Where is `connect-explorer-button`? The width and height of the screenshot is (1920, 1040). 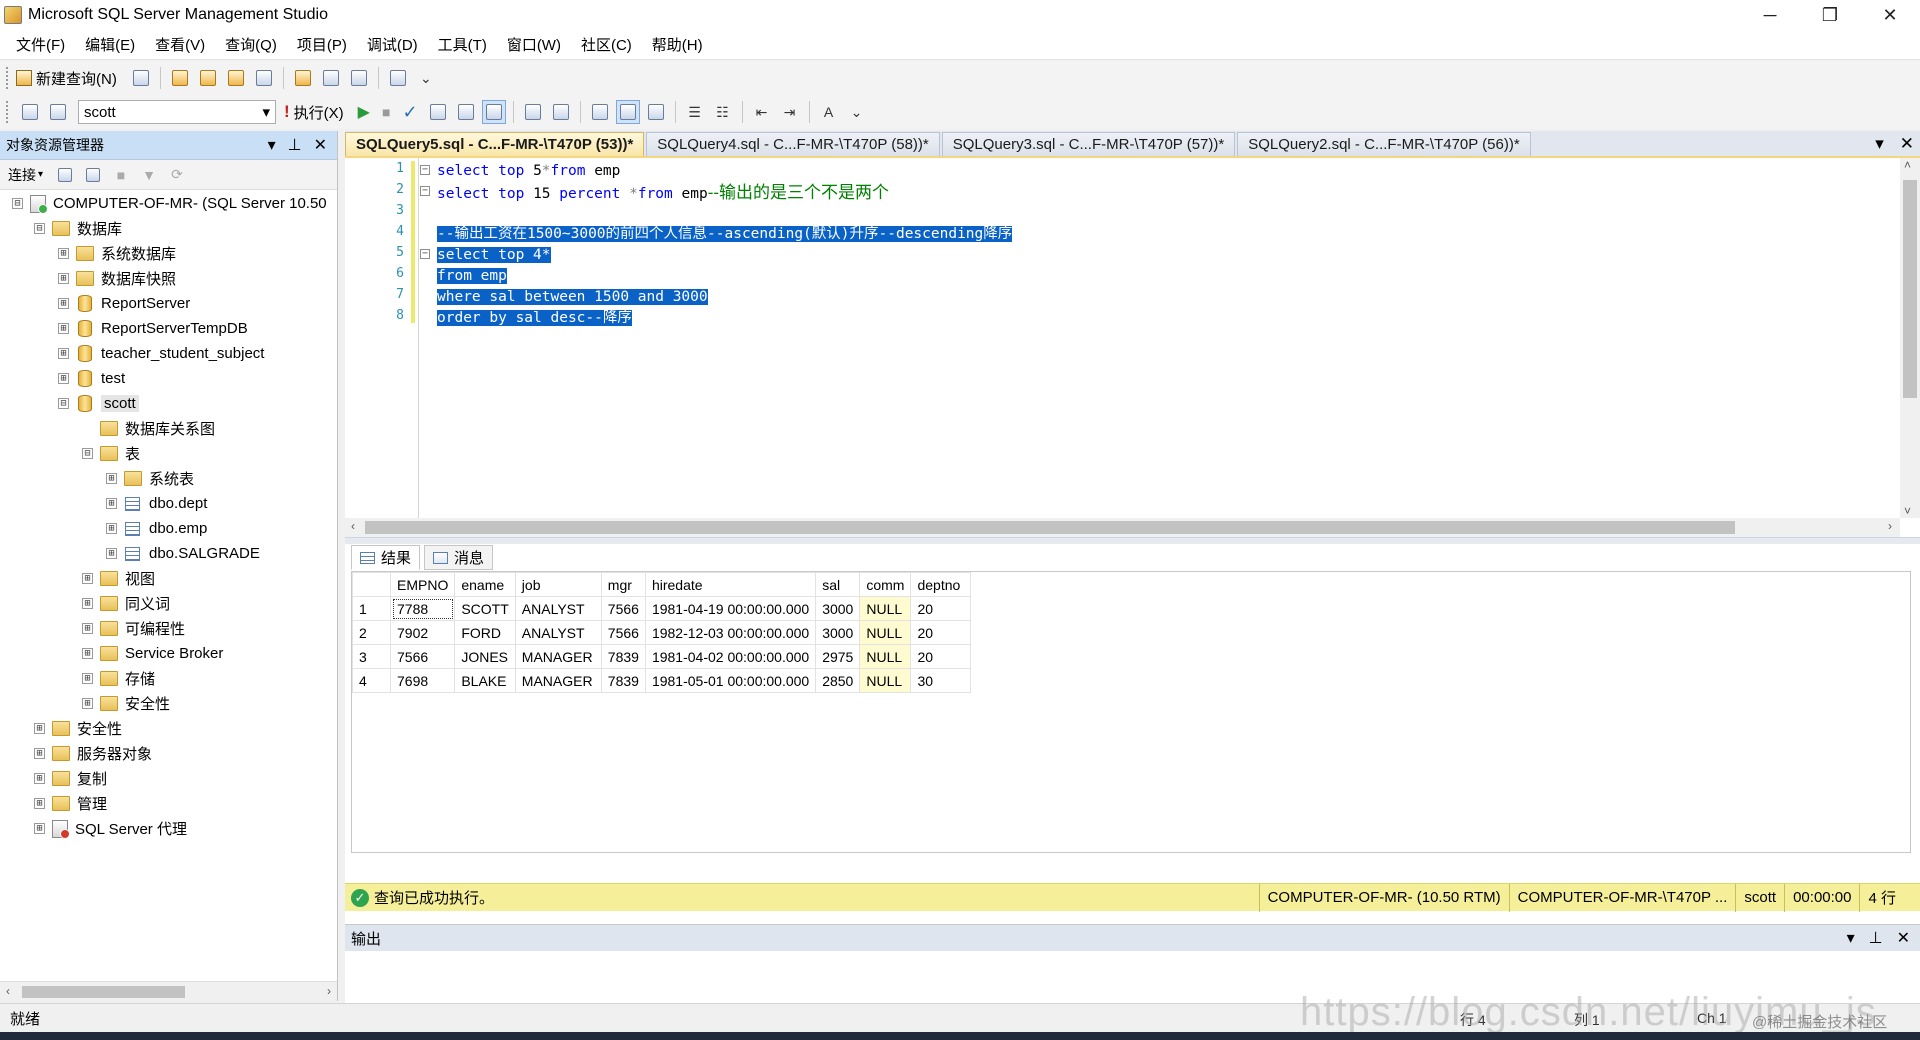 connect-explorer-button is located at coordinates (65, 175).